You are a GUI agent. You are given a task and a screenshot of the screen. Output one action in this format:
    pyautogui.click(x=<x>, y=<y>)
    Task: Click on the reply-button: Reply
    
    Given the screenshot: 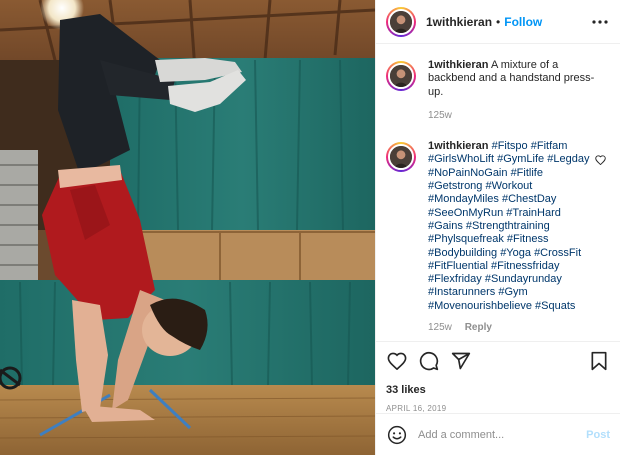 What is the action you would take?
    pyautogui.click(x=478, y=327)
    